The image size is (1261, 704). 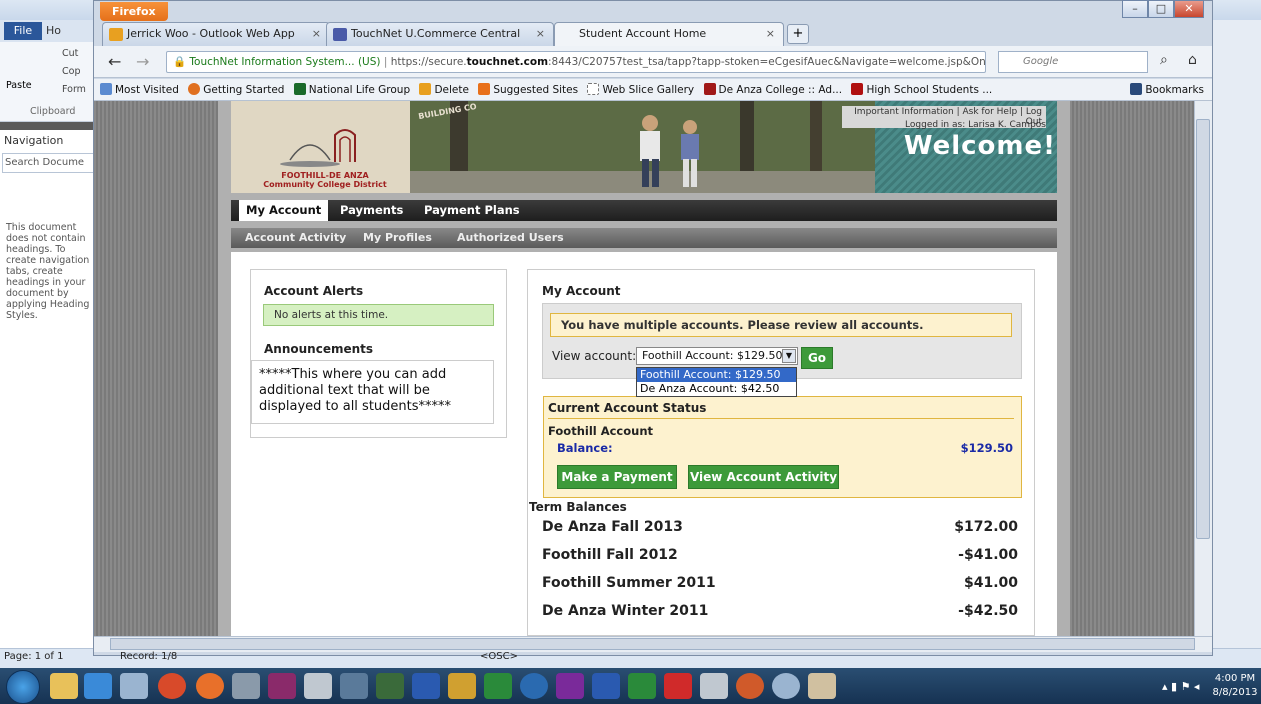 I want to click on welcome-title: Welcome!, so click(x=979, y=146).